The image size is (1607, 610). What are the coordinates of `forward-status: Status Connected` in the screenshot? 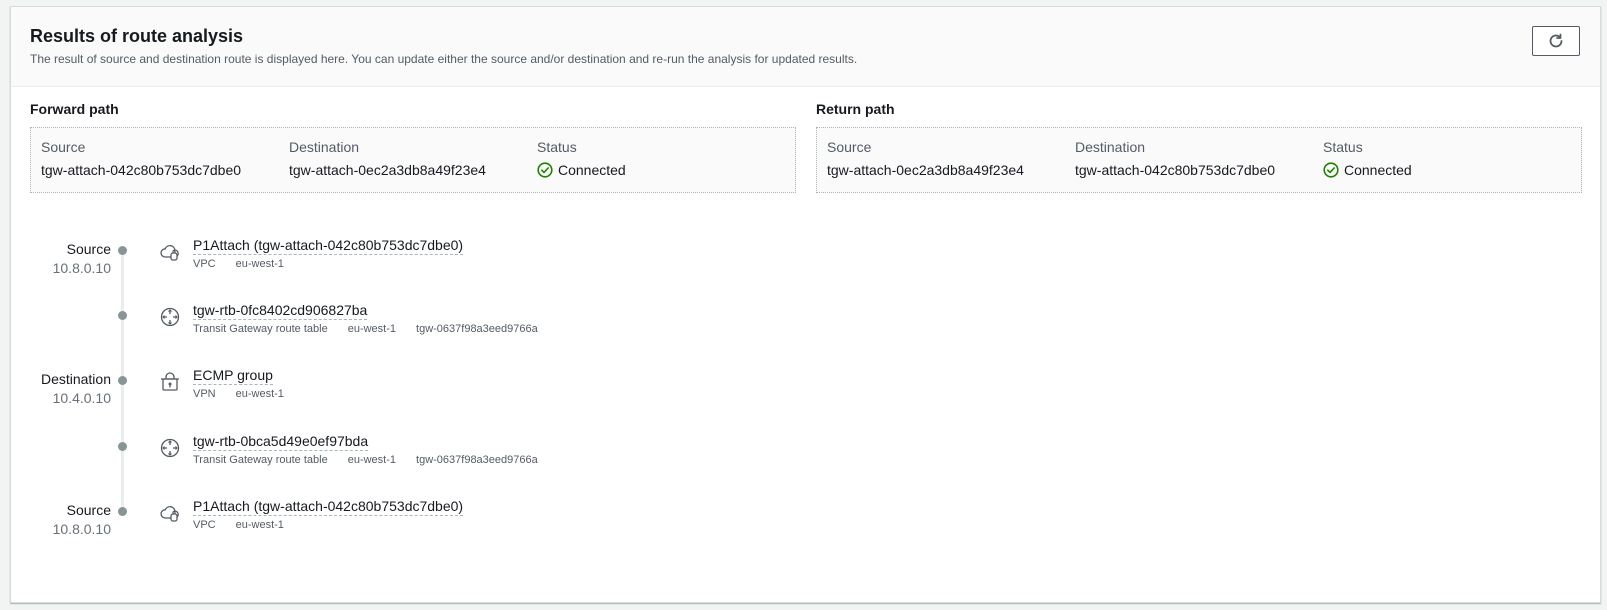 It's located at (581, 158).